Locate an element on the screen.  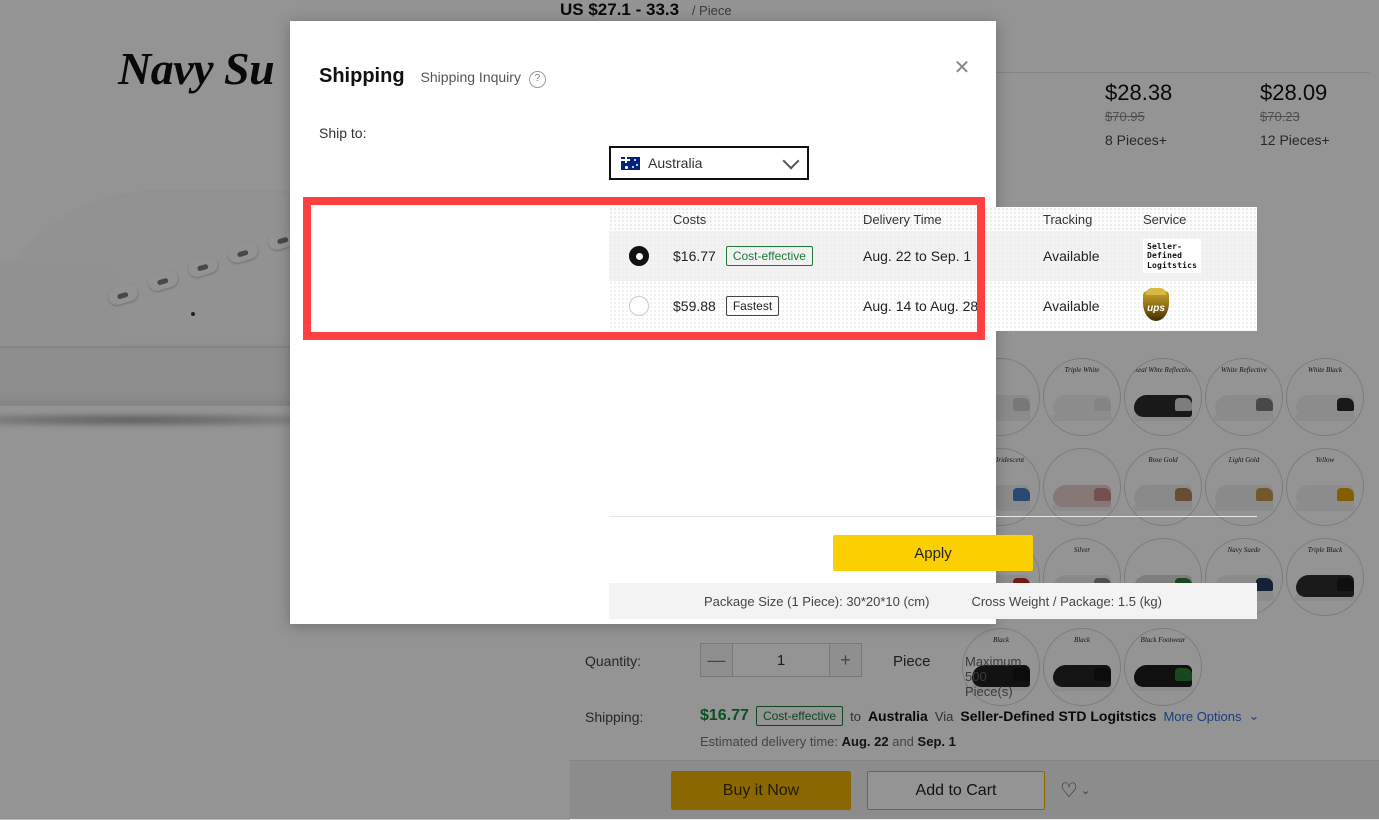
shipping-inquiry-link: Shipping Inquiry ? is located at coordinates (483, 79).